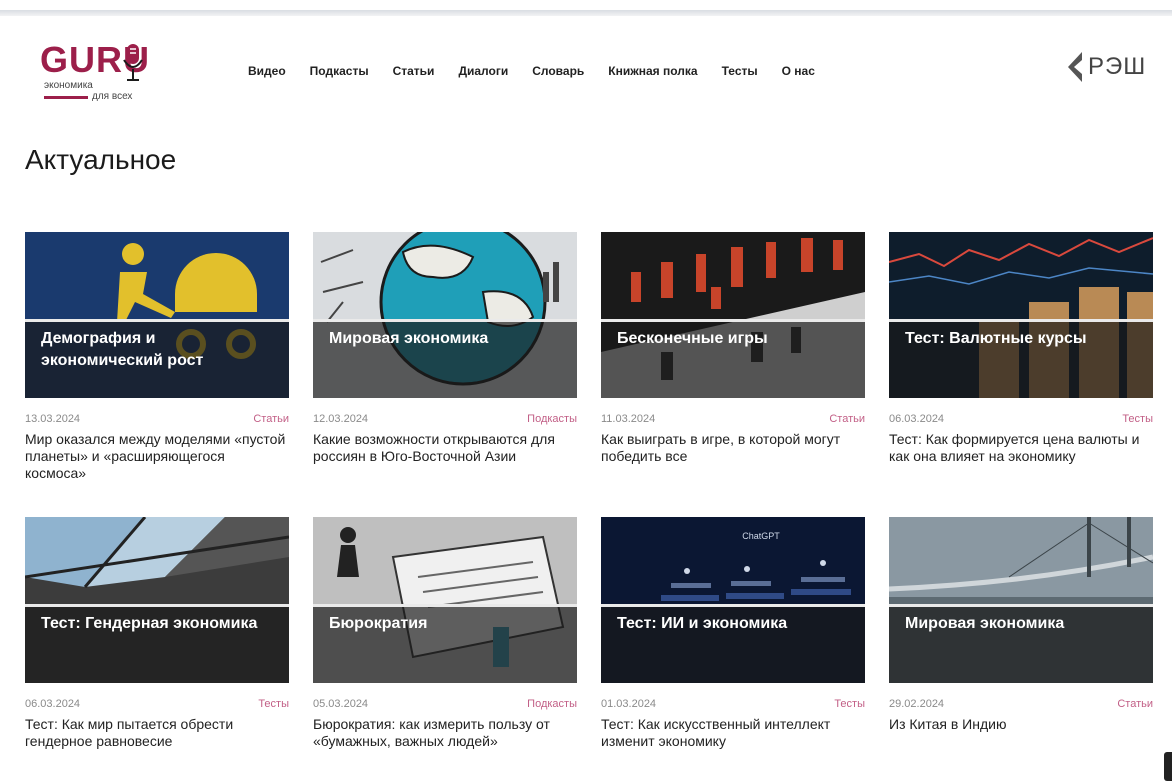 The image size is (1172, 781). I want to click on resh-chevron-icon, so click(1075, 67).